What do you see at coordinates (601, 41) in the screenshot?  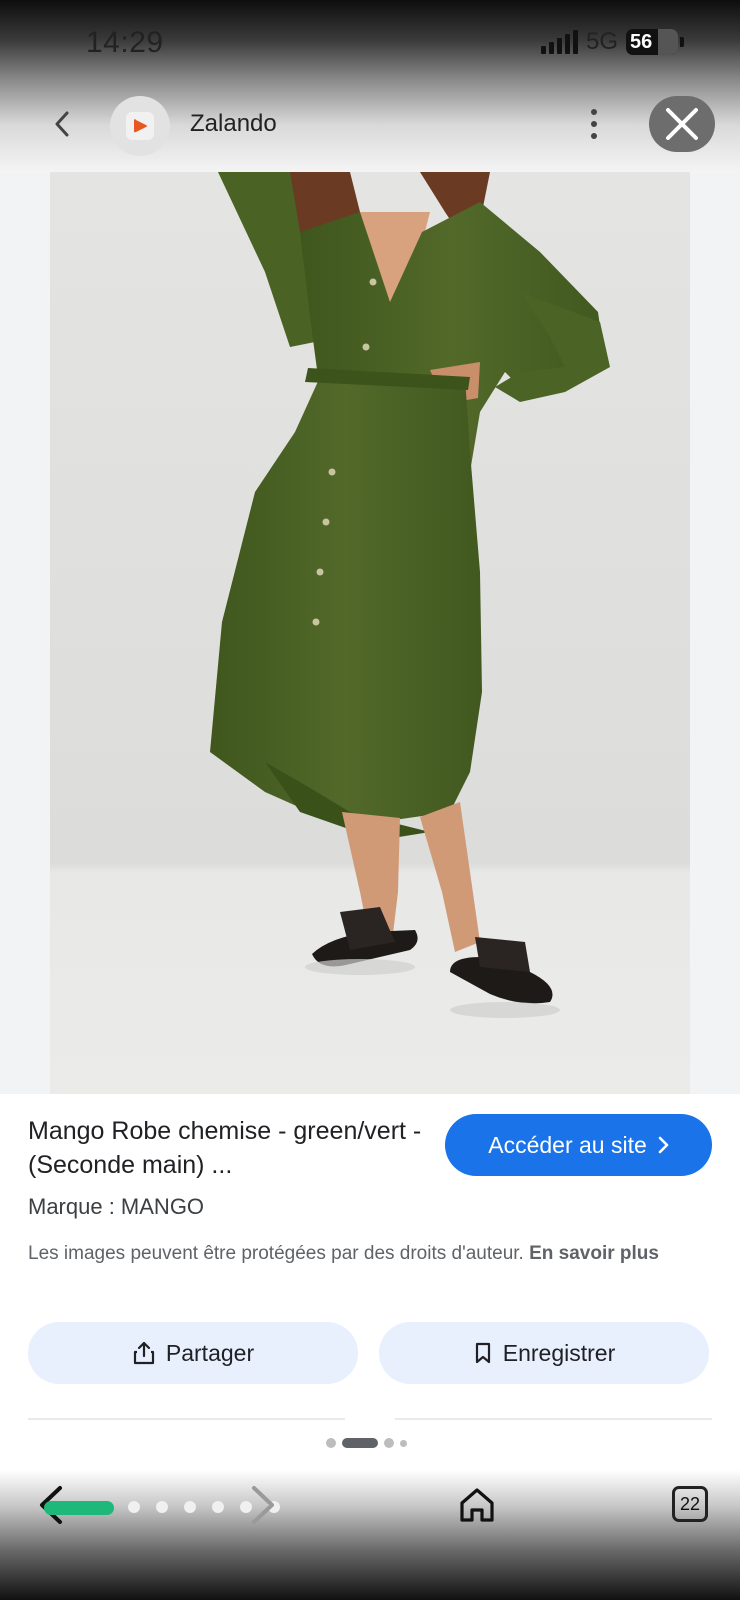 I see `network-type: 5G` at bounding box center [601, 41].